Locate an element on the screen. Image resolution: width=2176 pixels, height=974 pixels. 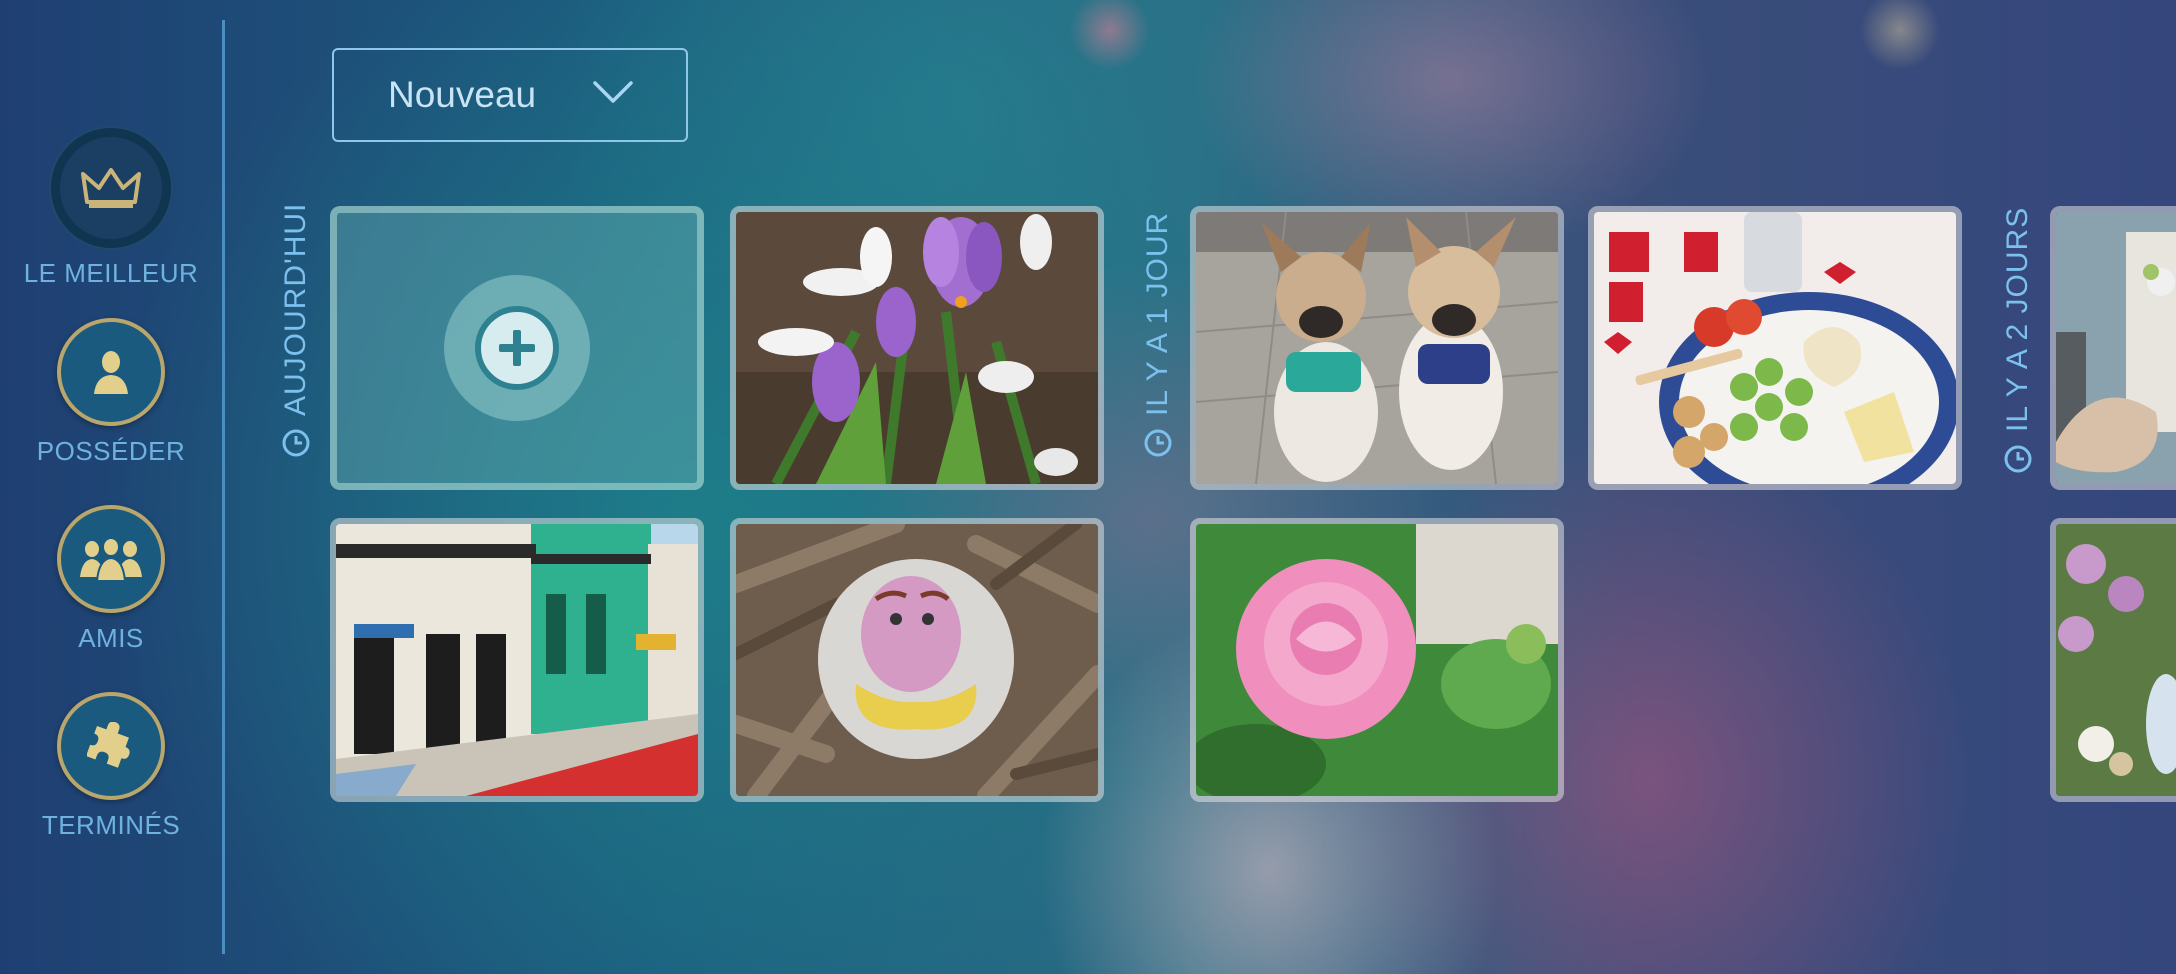
photo-rock is located at coordinates (917, 660).